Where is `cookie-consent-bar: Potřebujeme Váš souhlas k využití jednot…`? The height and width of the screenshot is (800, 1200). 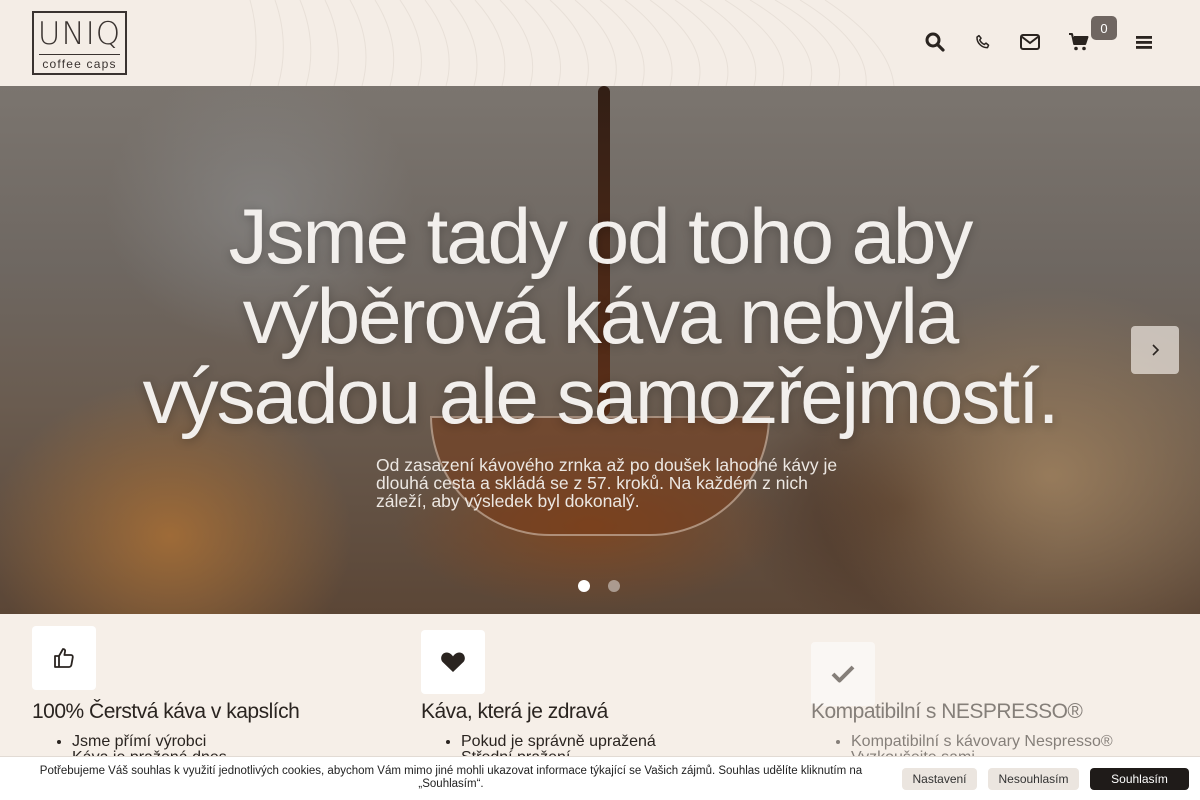 cookie-consent-bar: Potřebujeme Váš souhlas k využití jednot… is located at coordinates (600, 778).